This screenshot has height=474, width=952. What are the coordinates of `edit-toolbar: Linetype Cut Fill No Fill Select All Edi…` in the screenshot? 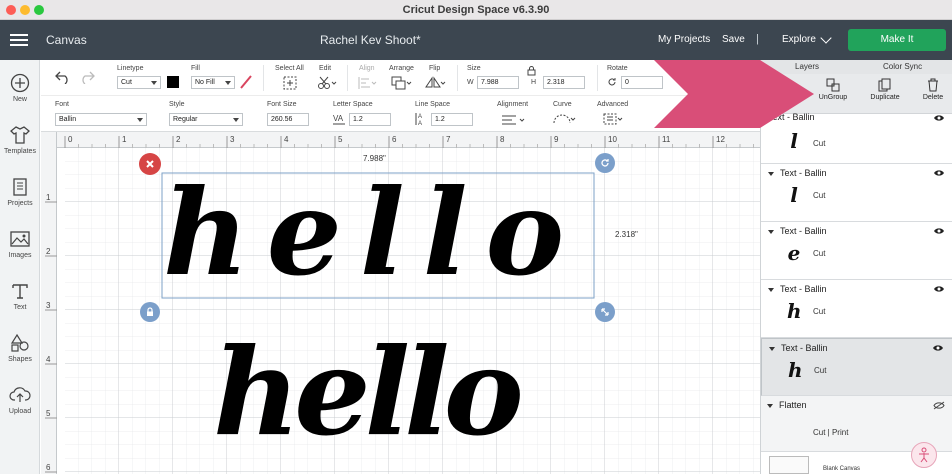 It's located at (401, 96).